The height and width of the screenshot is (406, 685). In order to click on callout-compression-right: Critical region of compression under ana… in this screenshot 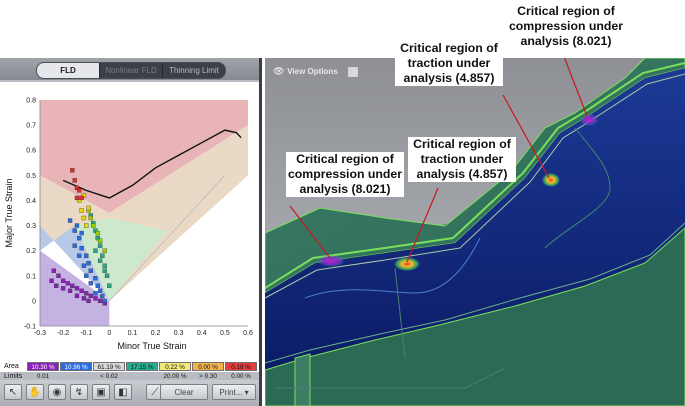, I will do `click(566, 26)`.